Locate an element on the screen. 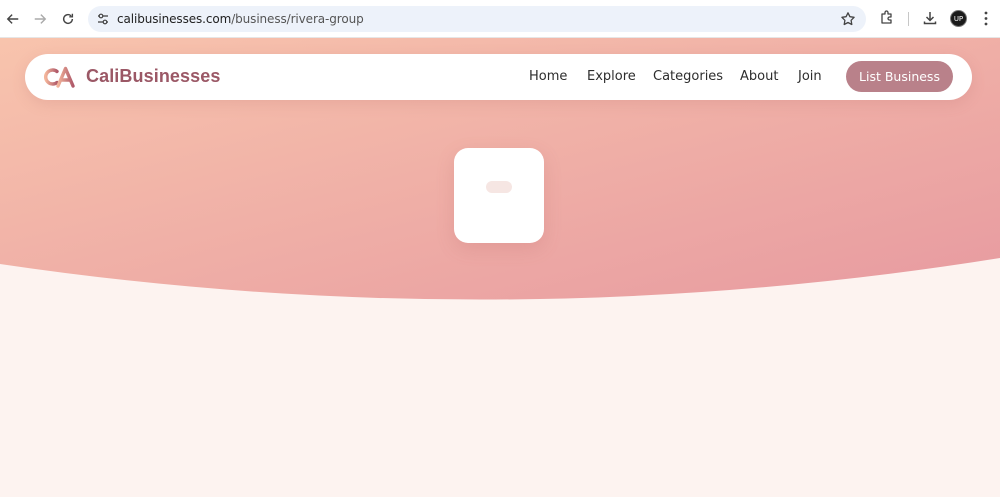  back-icon is located at coordinates (12, 19).